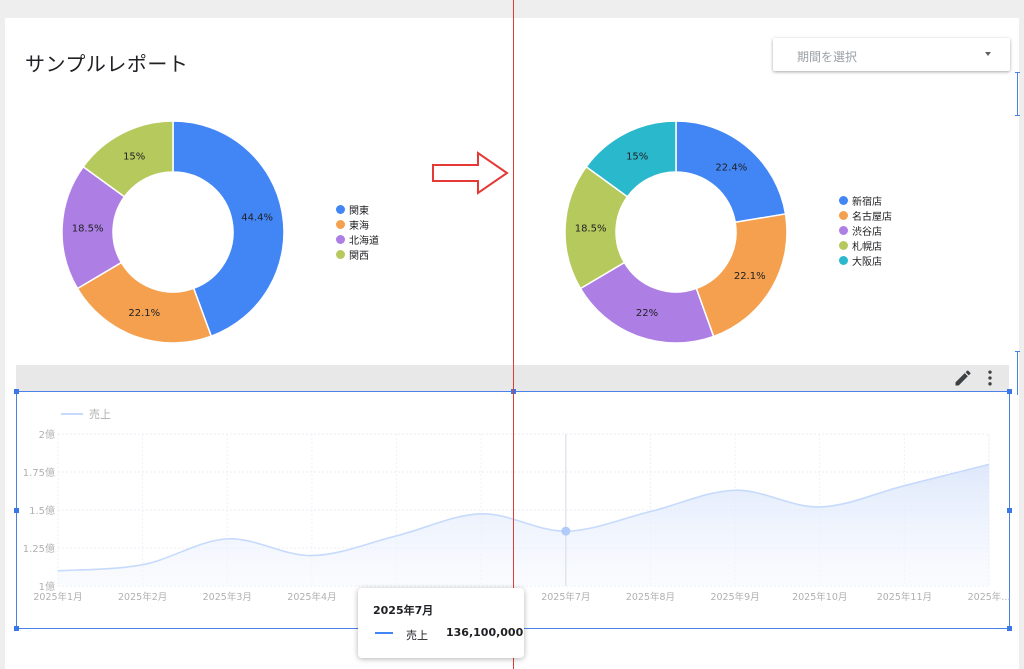 The width and height of the screenshot is (1024, 669). What do you see at coordinates (107, 64) in the screenshot?
I see `page-title: サンプルレポート` at bounding box center [107, 64].